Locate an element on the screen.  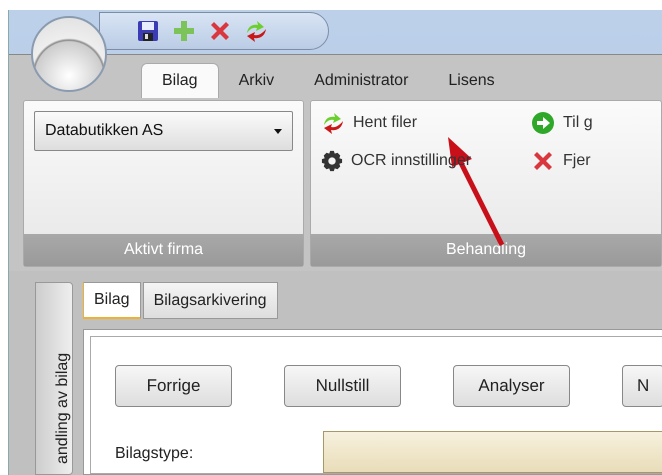
action-button: Nullstill is located at coordinates (342, 386).